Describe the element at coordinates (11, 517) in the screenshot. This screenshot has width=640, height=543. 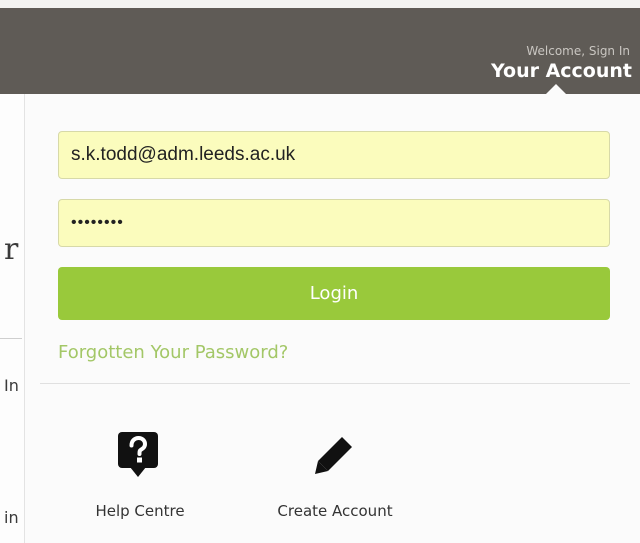
I see `background-text-fragment-2: in` at that location.